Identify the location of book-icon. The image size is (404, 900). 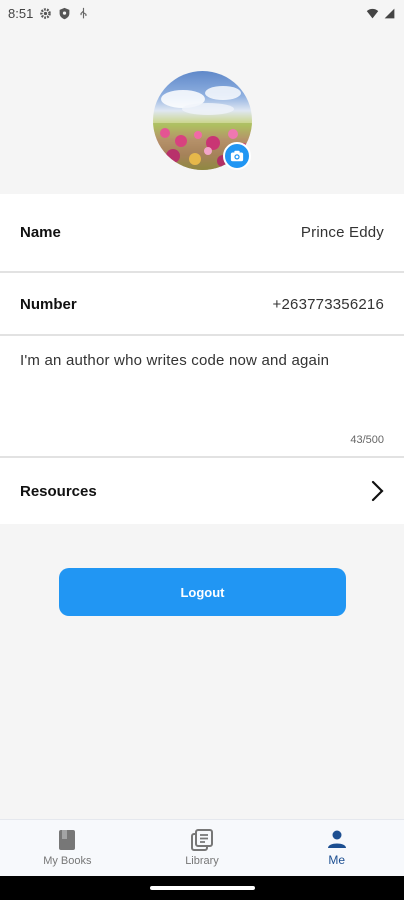
(67, 840).